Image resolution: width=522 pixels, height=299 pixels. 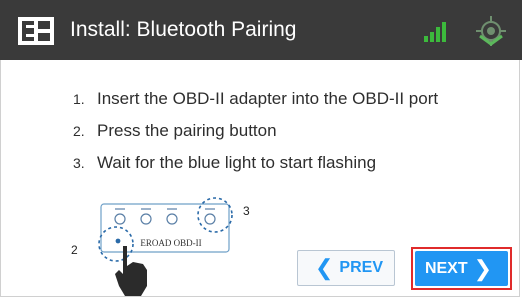 What do you see at coordinates (118, 241) in the screenshot?
I see `pairing-button-dot` at bounding box center [118, 241].